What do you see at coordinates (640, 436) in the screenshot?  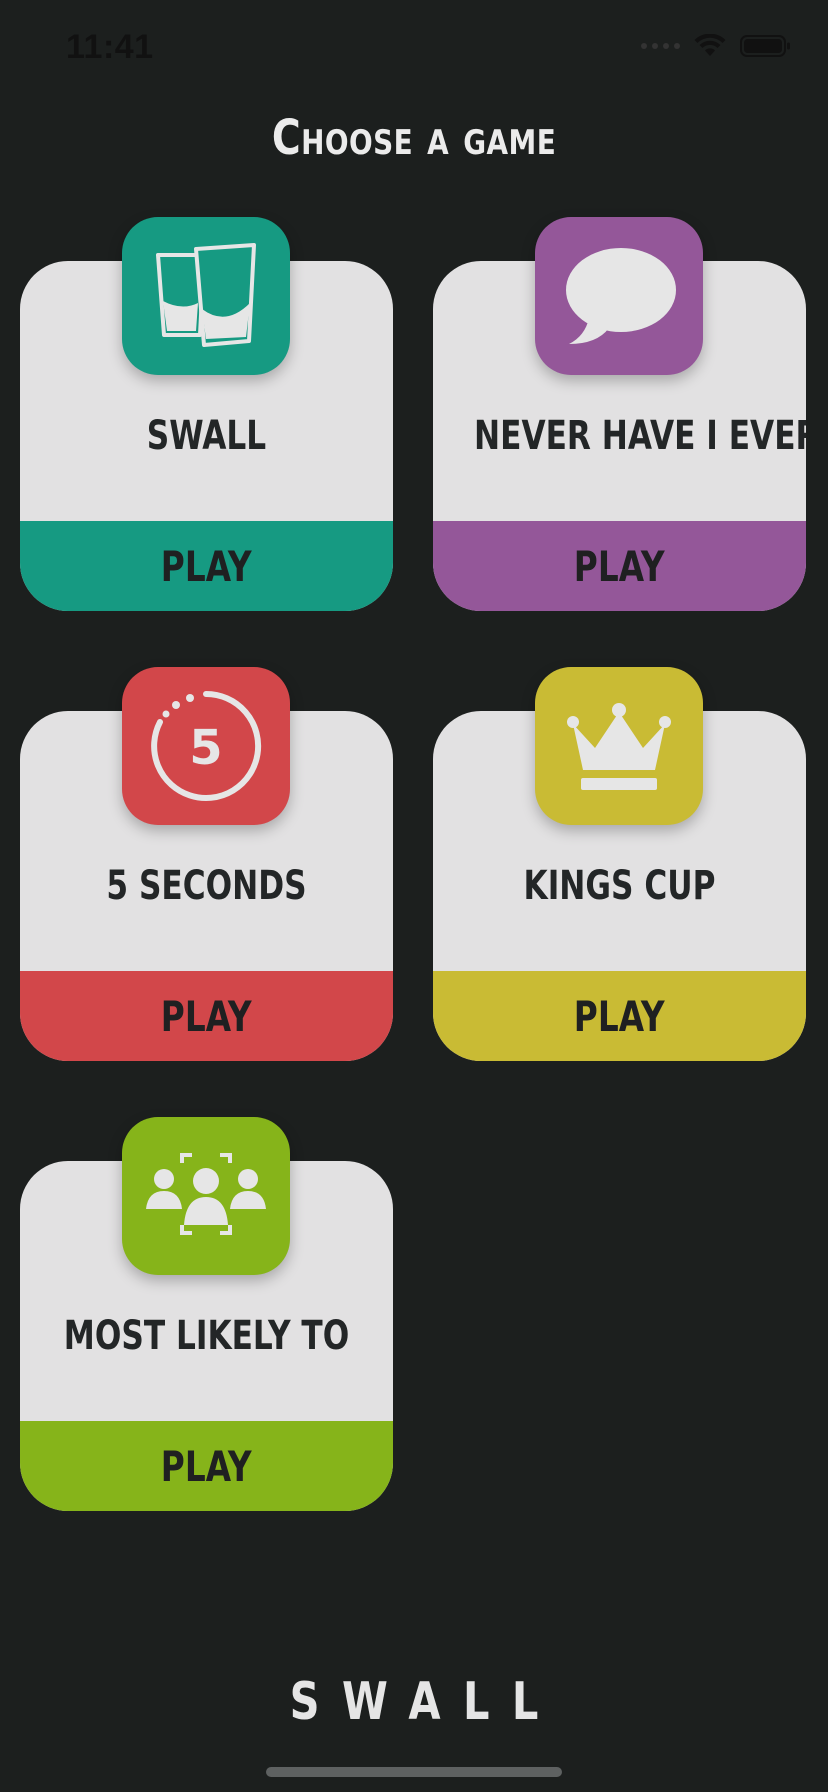 I see `game-name: NEVER HAVE I EVER` at bounding box center [640, 436].